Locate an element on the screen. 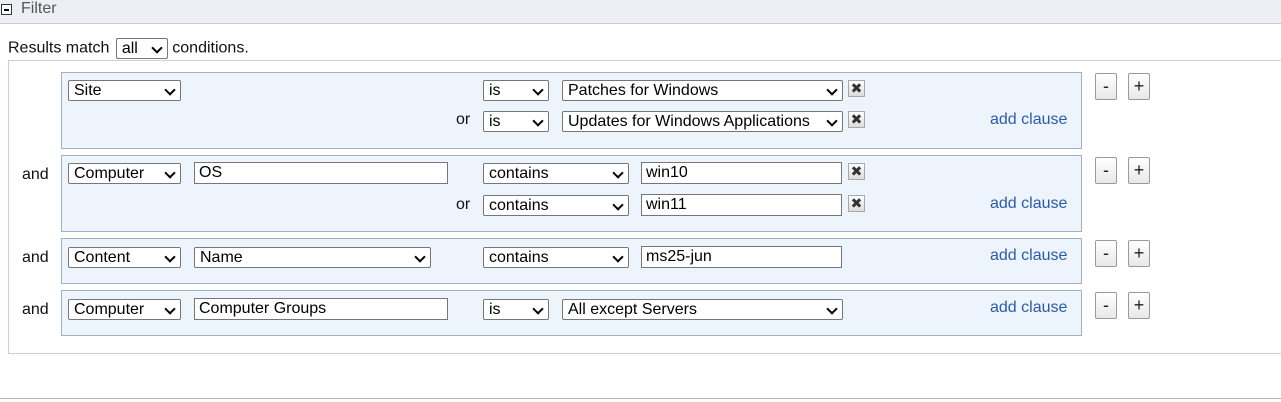 The height and width of the screenshot is (402, 1281). value-select: All except Servers is located at coordinates (702, 309).